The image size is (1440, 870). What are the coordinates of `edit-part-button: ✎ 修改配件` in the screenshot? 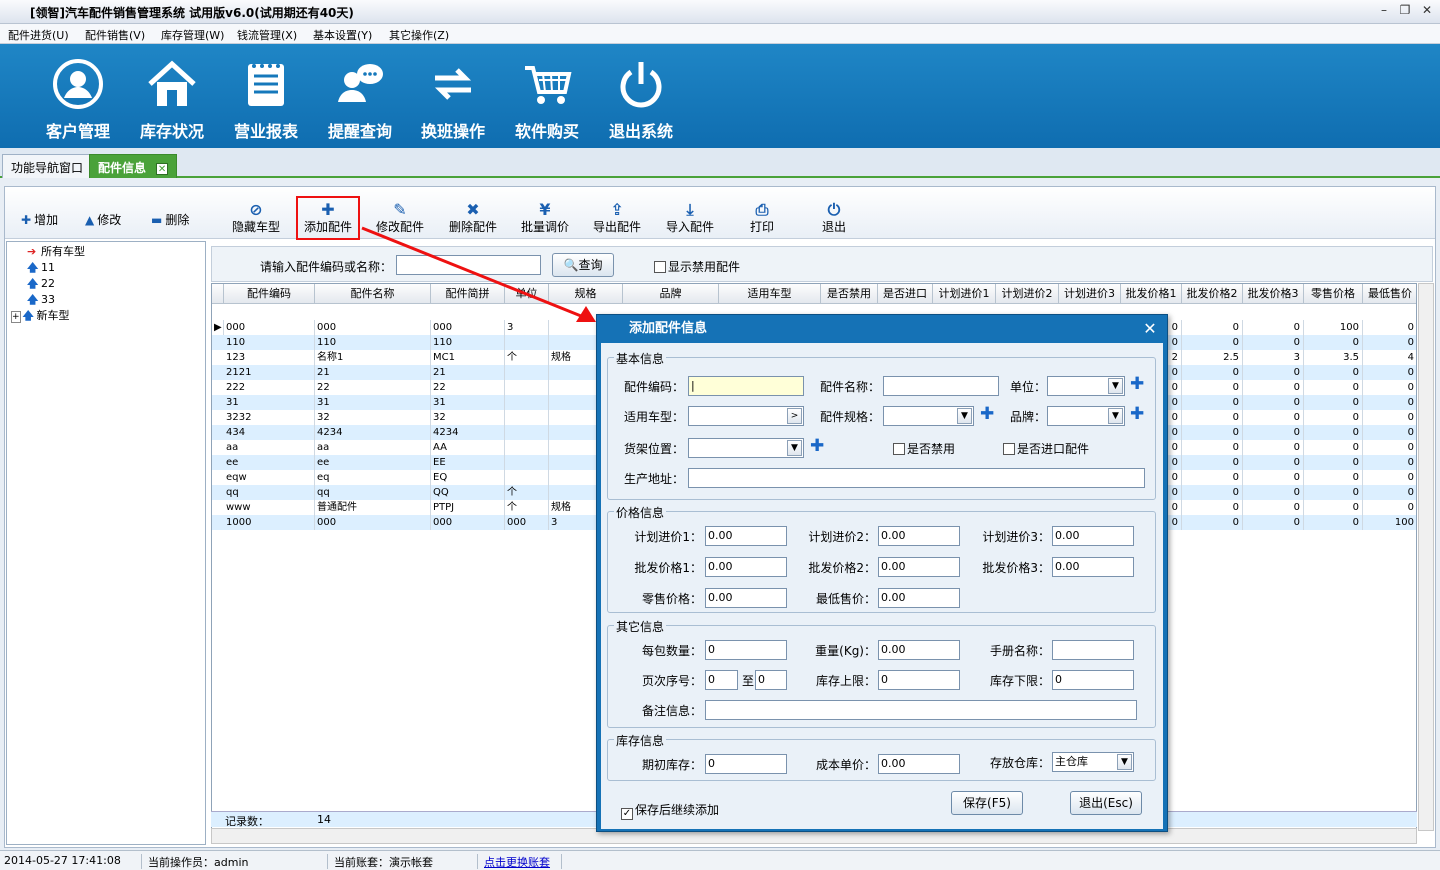 It's located at (400, 218).